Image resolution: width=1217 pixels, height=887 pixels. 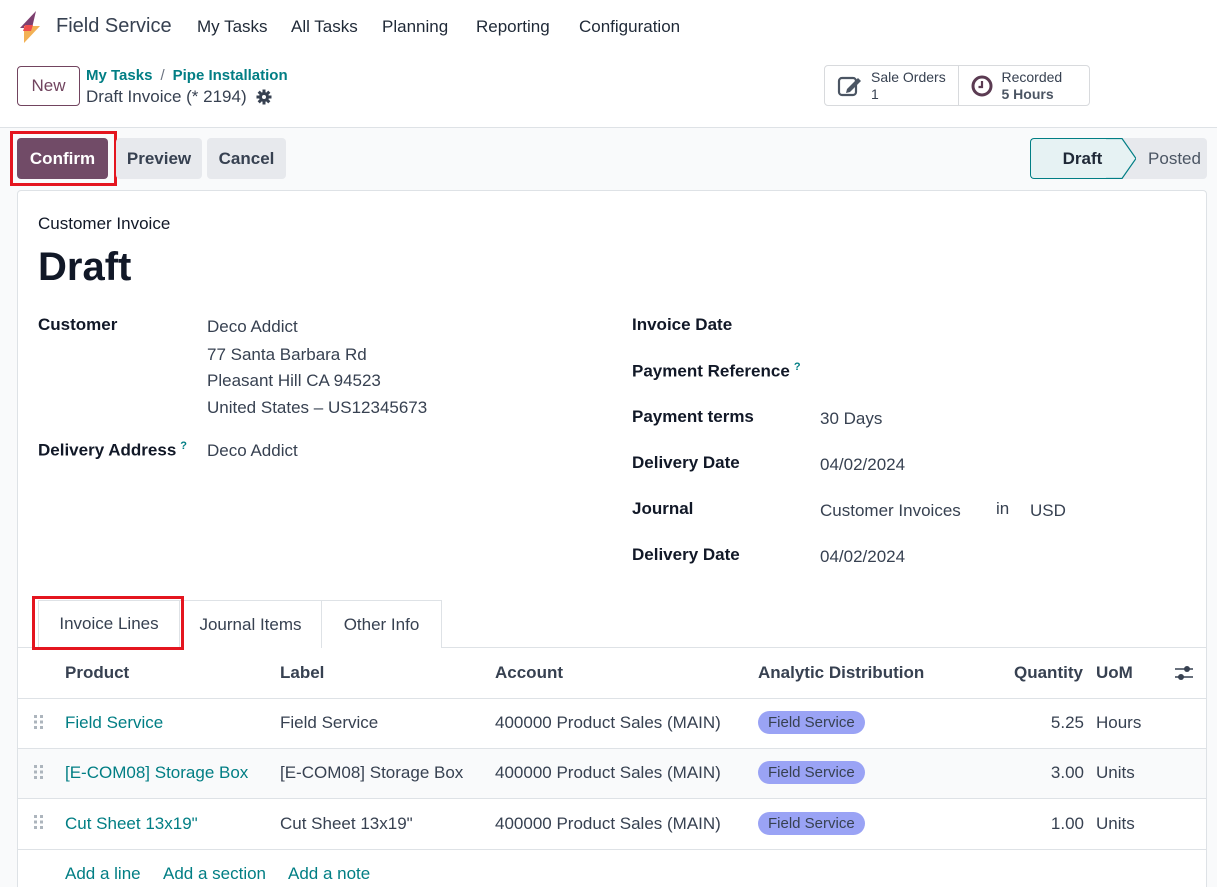 What do you see at coordinates (317, 407) in the screenshot?
I see `customer-country-vat: United States – US12345673` at bounding box center [317, 407].